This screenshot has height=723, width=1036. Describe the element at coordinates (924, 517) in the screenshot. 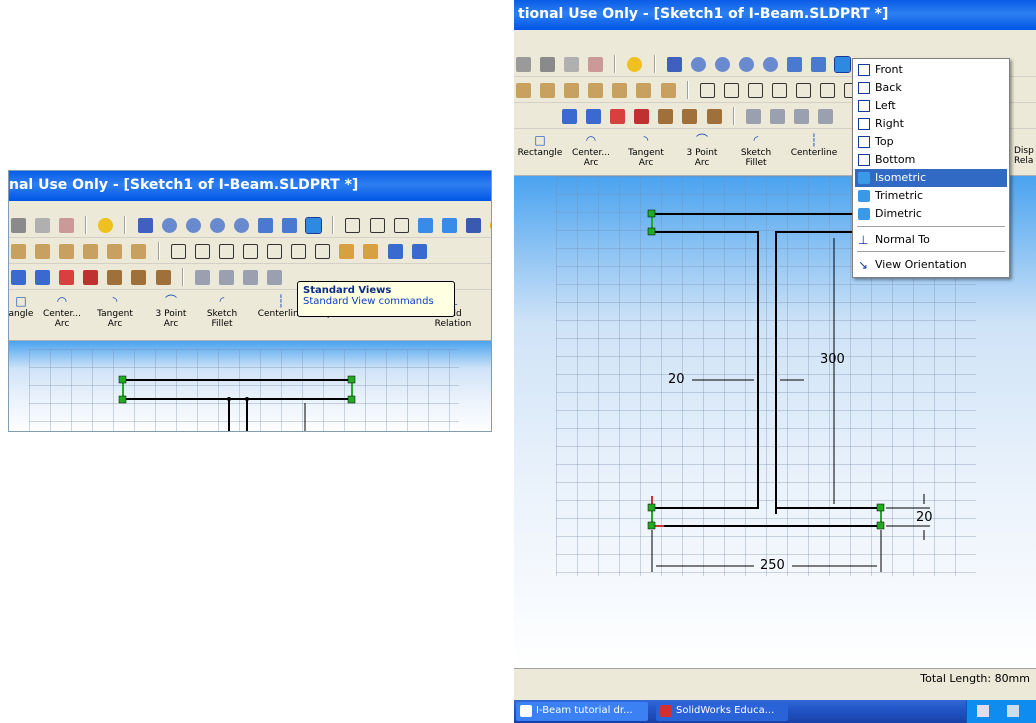

I see `dimension-flange-20: 20` at that location.